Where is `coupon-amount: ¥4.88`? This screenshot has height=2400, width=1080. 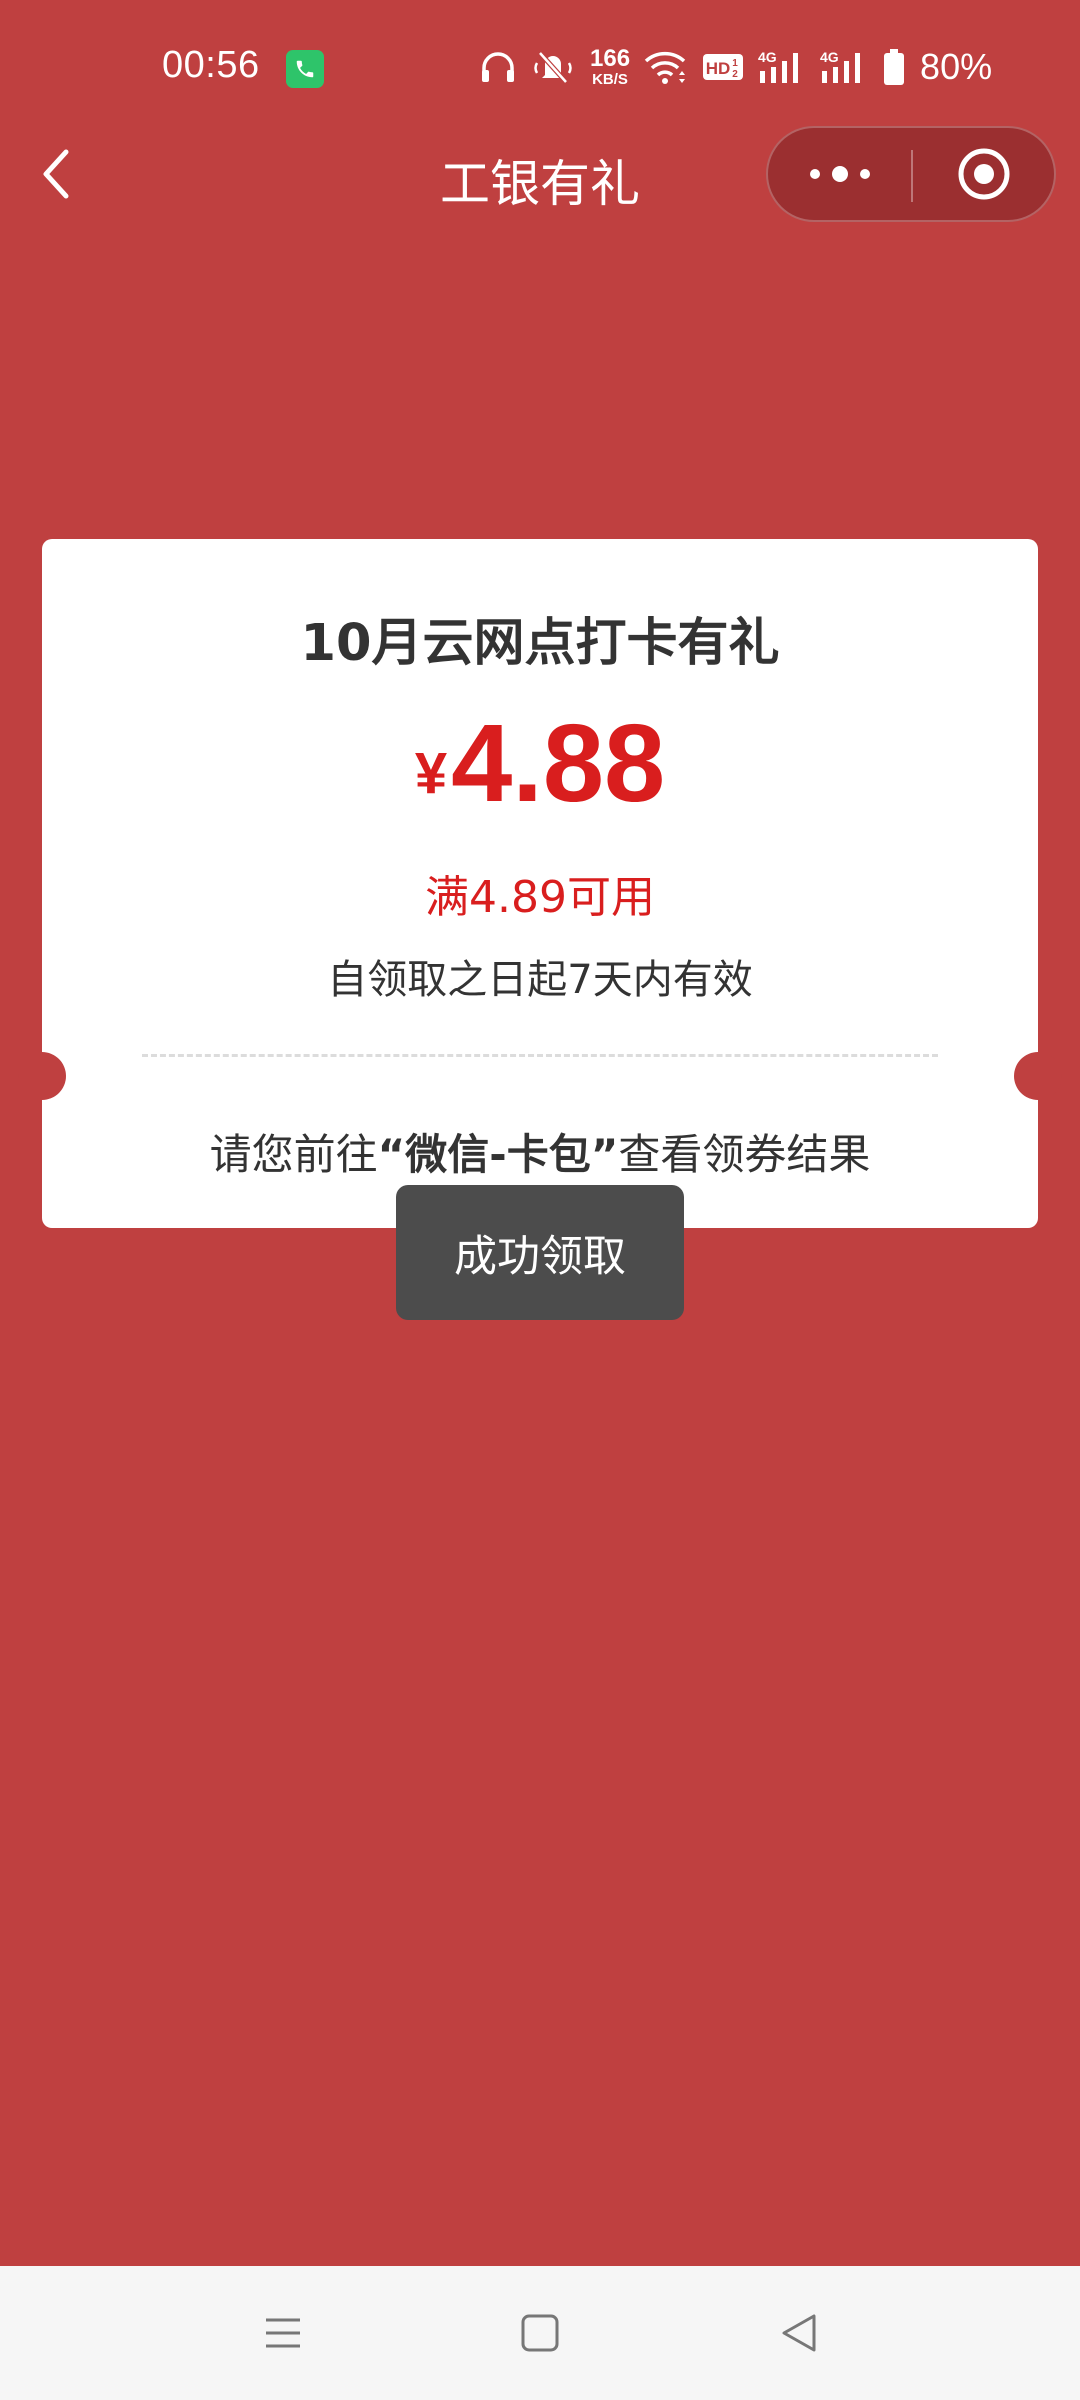
coupon-amount: ¥4.88 is located at coordinates (540, 764).